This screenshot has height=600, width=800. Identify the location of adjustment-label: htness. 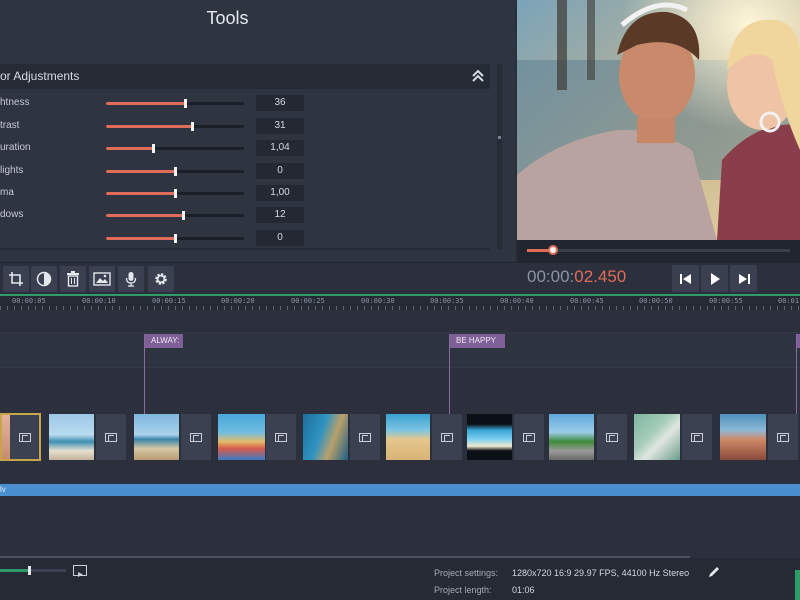
(15, 102).